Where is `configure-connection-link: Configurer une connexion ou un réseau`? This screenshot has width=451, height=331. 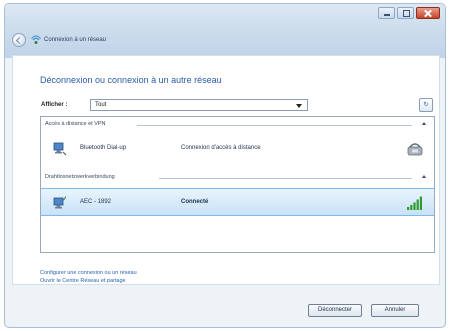
configure-connection-link: Configurer une connexion ou un réseau is located at coordinates (88, 273).